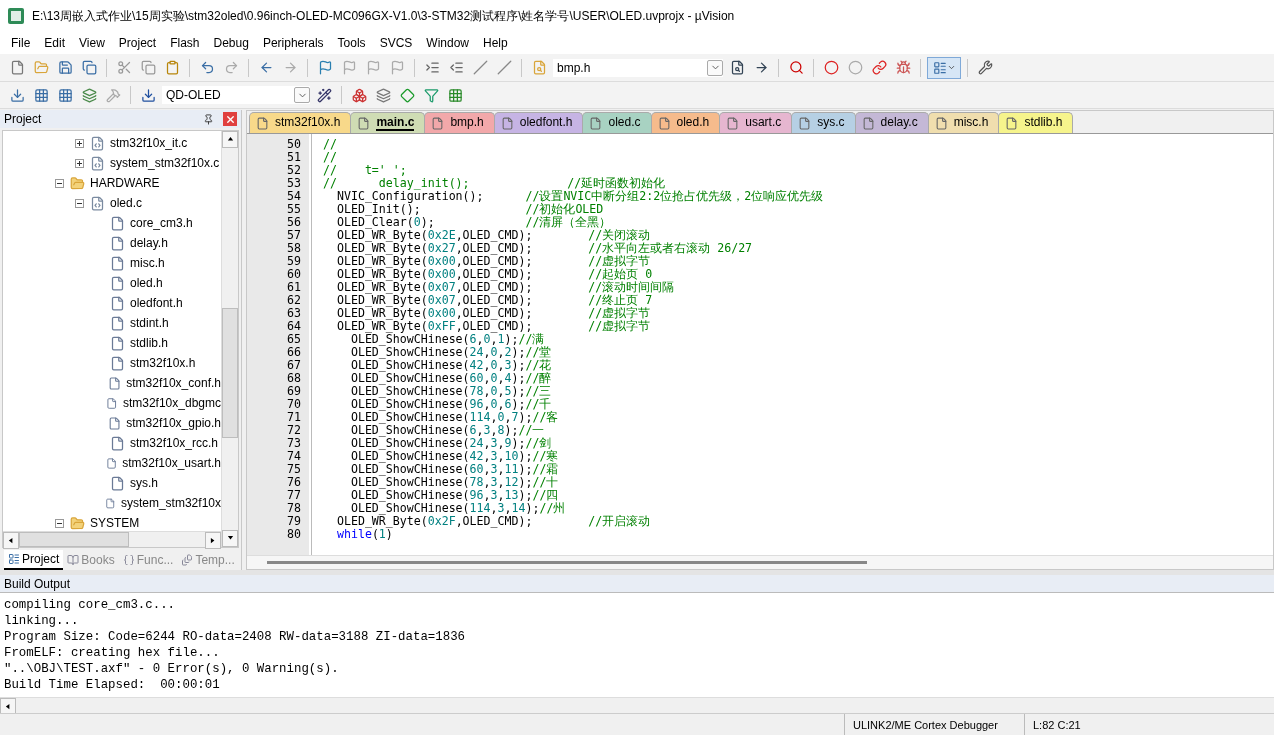 The width and height of the screenshot is (1274, 735). Describe the element at coordinates (823, 122) in the screenshot. I see `file-tab: sys.c` at that location.